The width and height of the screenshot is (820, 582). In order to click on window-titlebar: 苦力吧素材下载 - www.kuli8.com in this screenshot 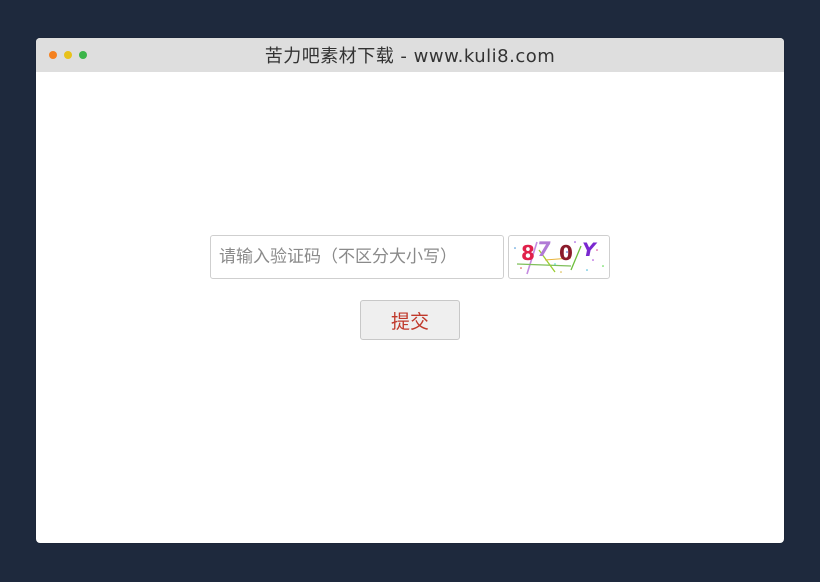, I will do `click(410, 55)`.